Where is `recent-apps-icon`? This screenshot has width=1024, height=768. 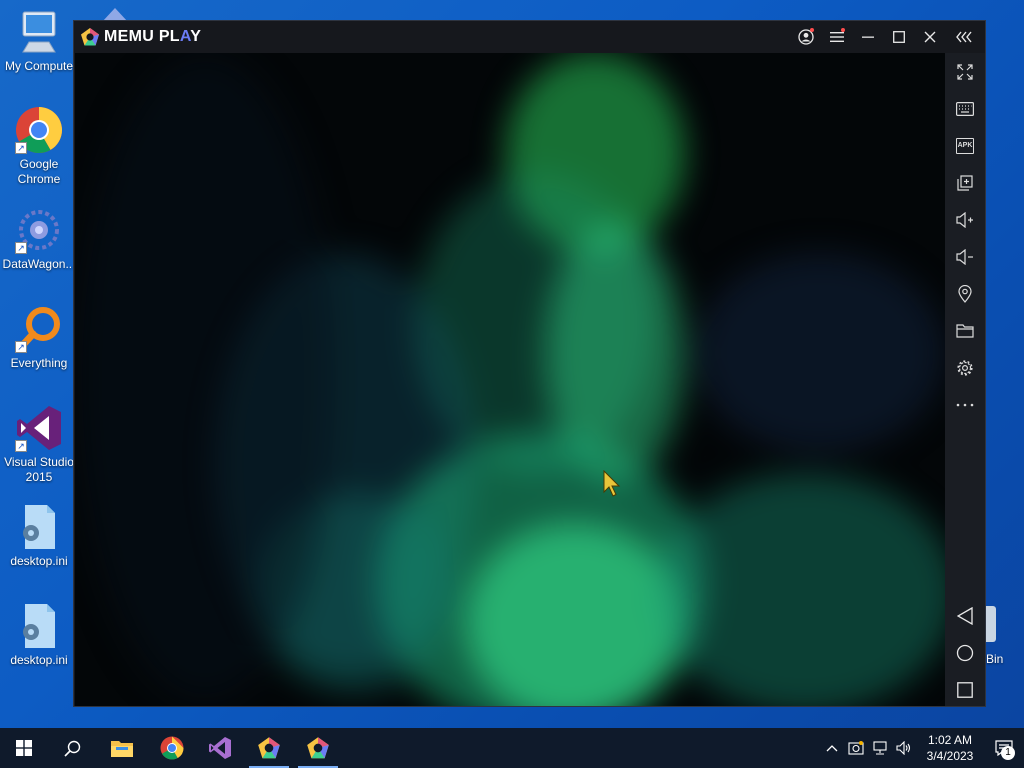
recent-apps-icon is located at coordinates (965, 690).